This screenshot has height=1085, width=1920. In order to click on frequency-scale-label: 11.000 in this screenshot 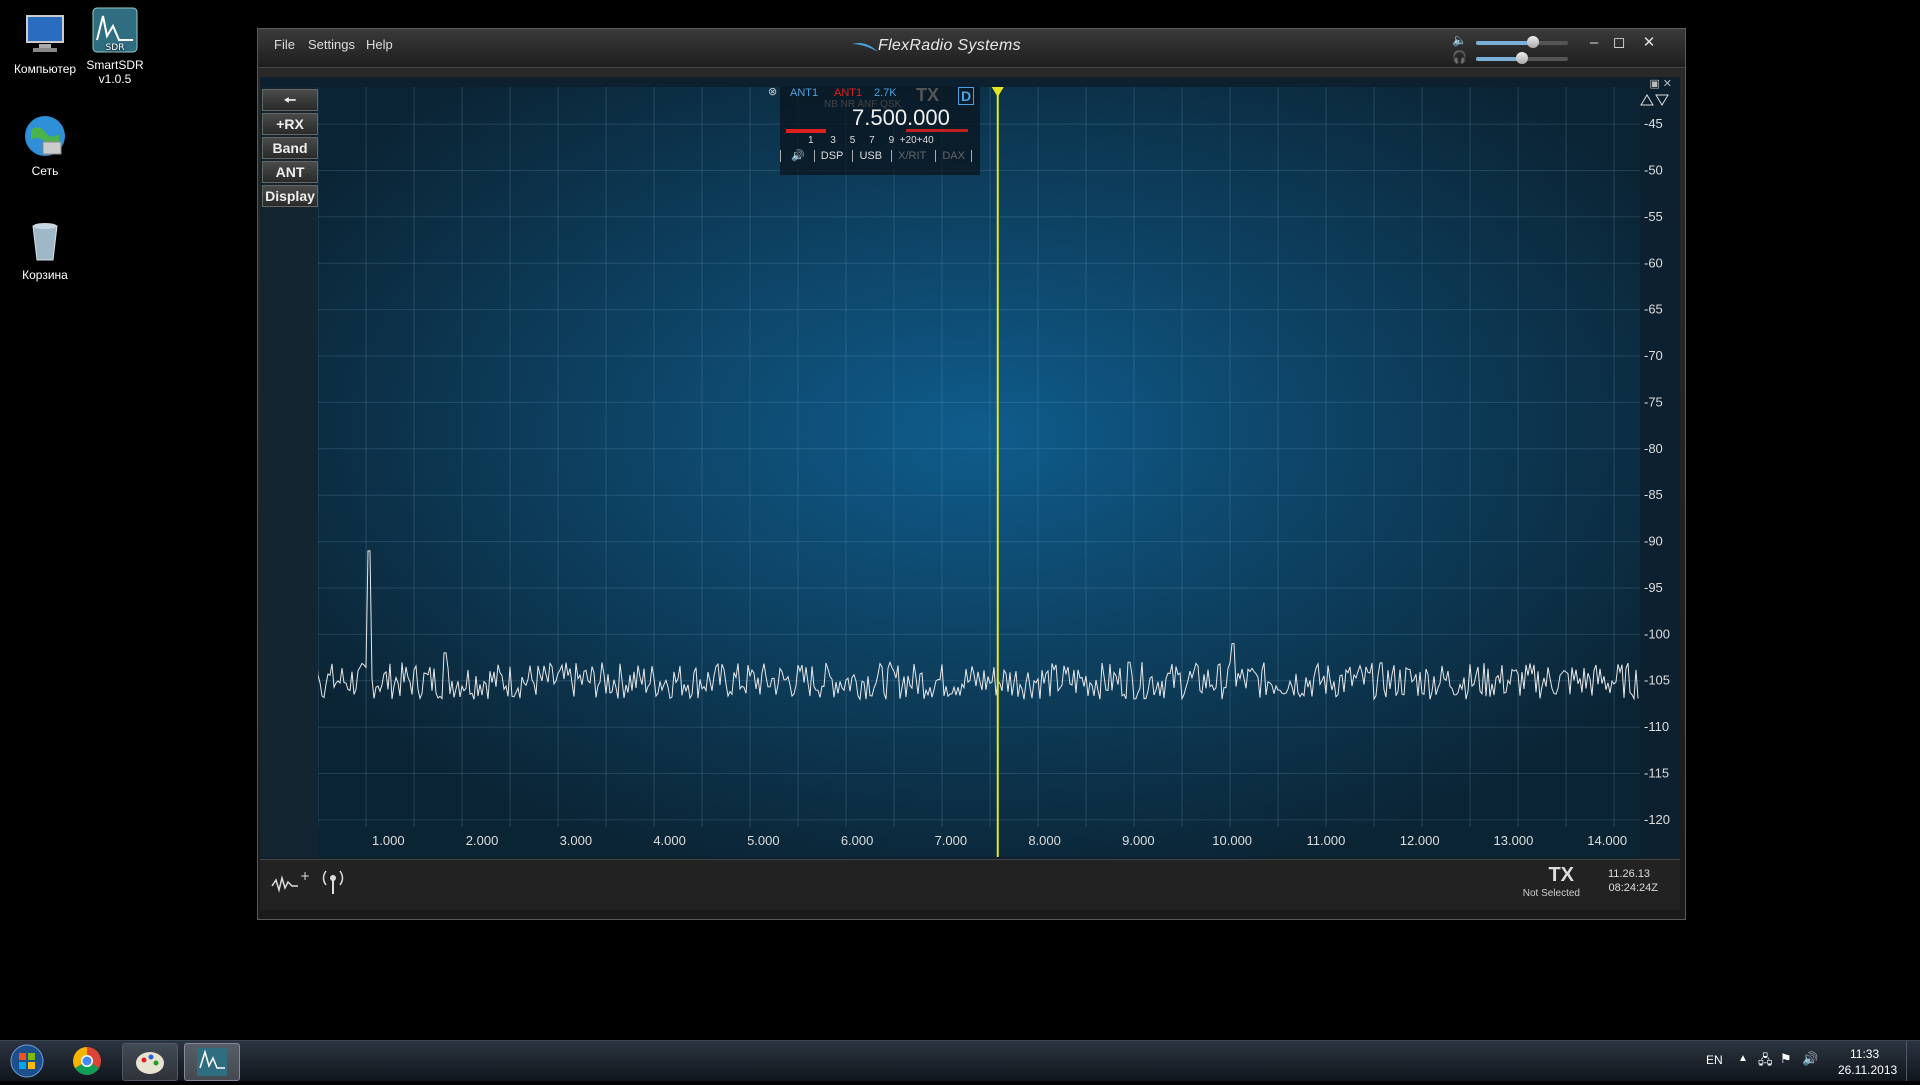, I will do `click(1326, 840)`.